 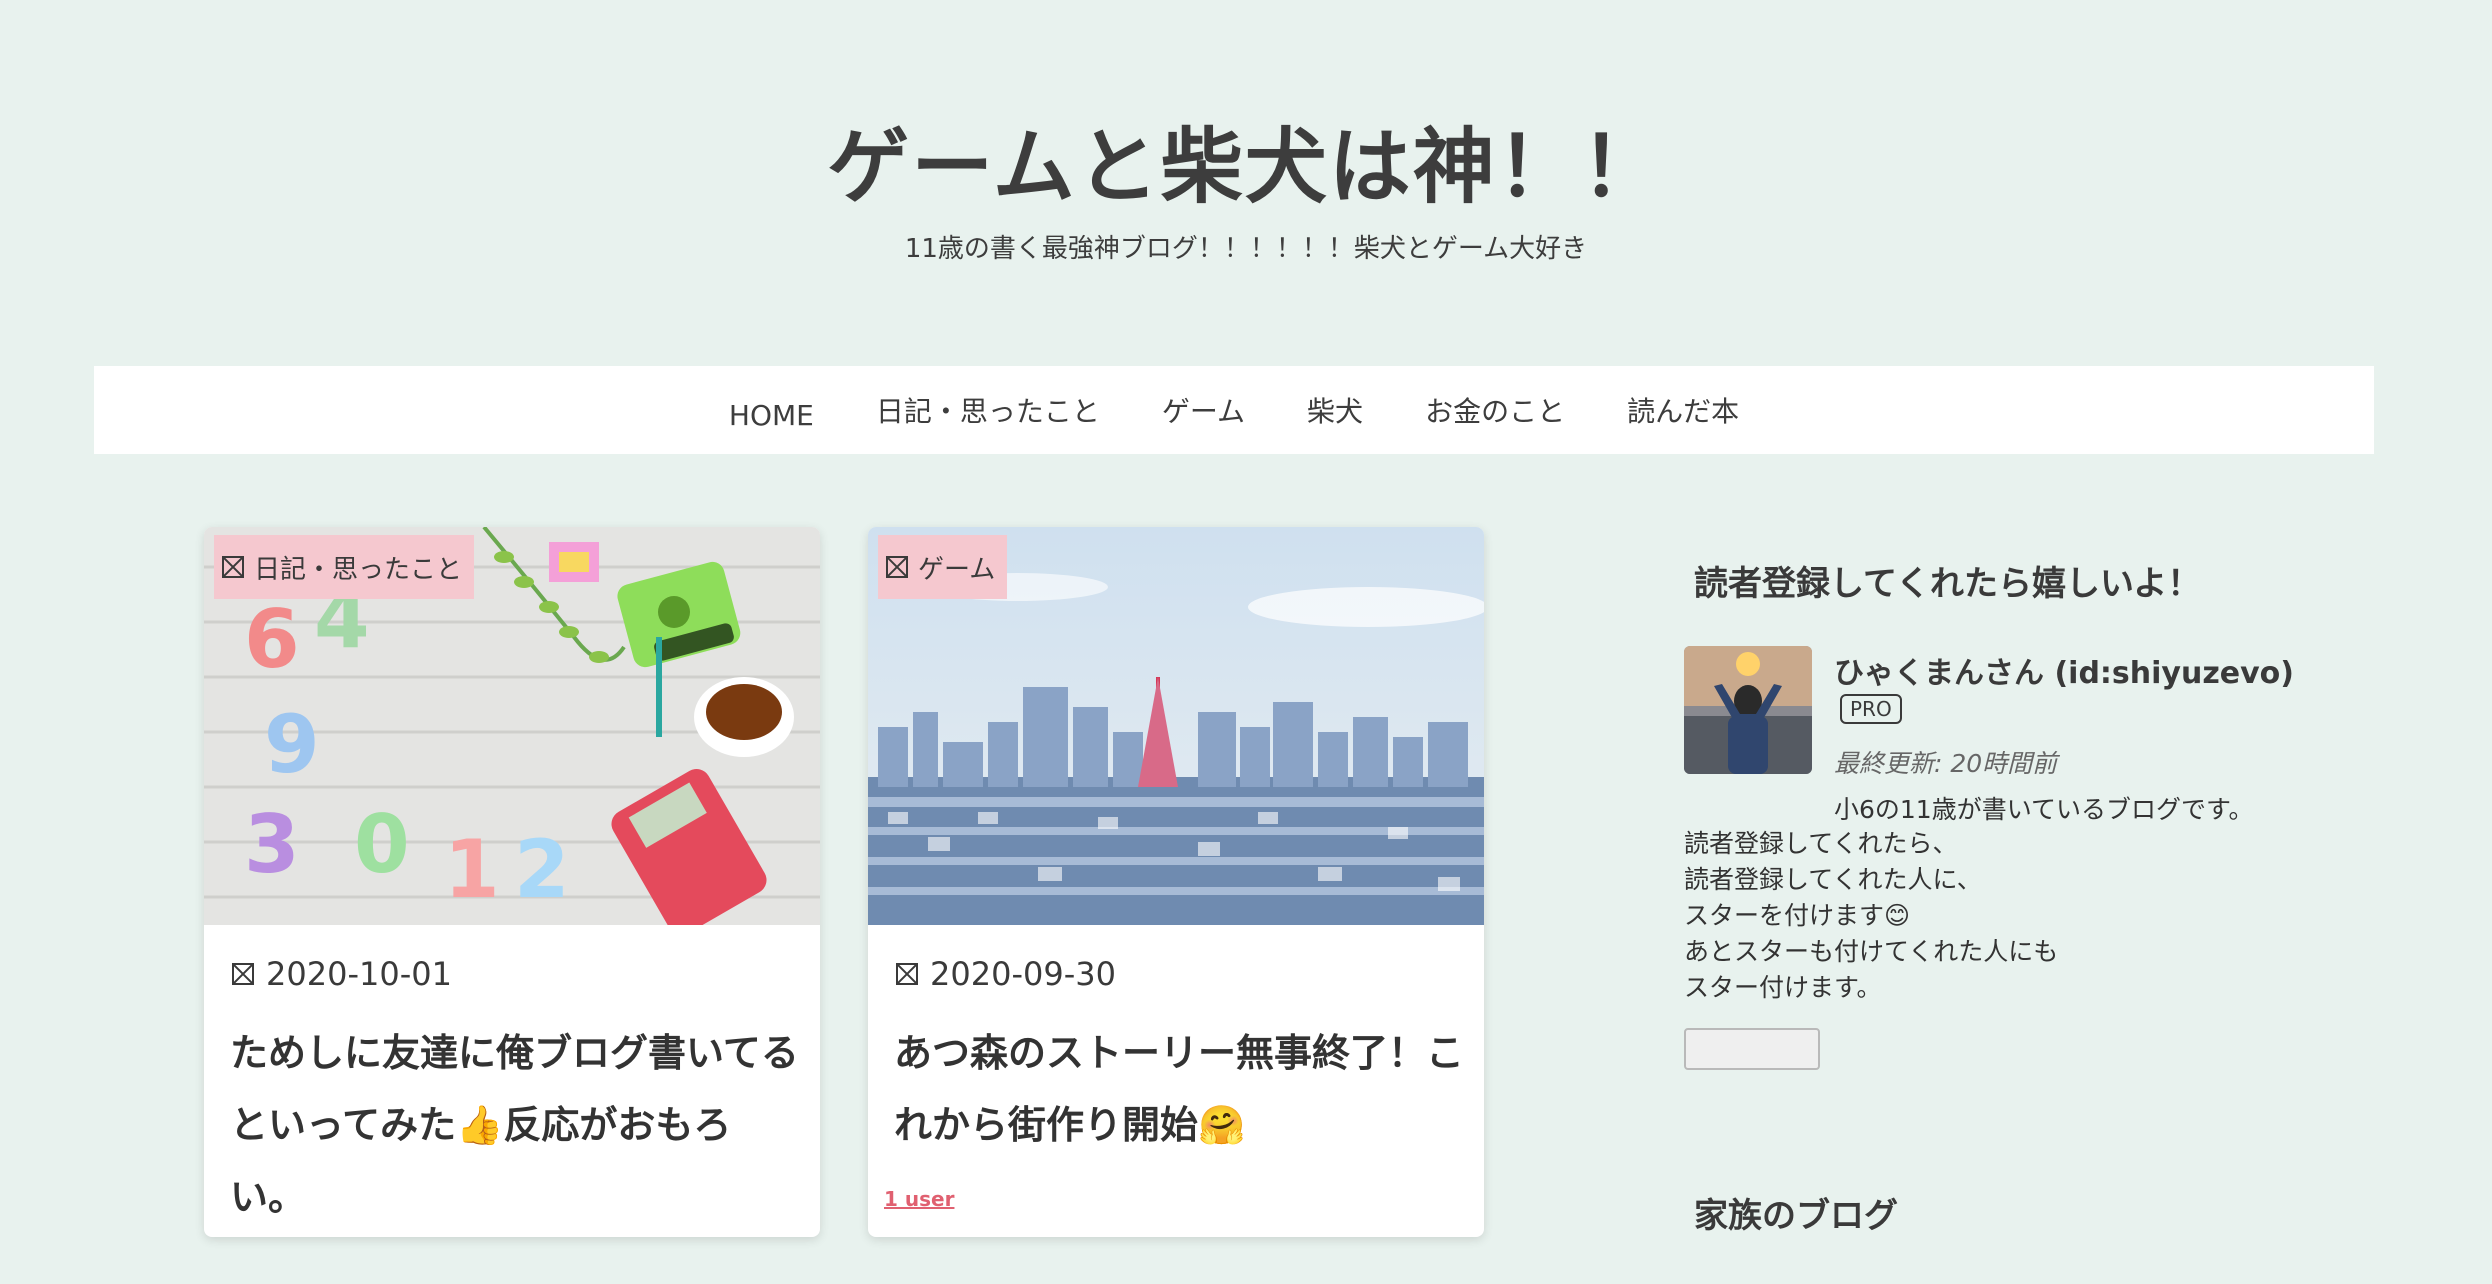 What do you see at coordinates (1023, 974) in the screenshot?
I see `post-date-text: 2020-09-30` at bounding box center [1023, 974].